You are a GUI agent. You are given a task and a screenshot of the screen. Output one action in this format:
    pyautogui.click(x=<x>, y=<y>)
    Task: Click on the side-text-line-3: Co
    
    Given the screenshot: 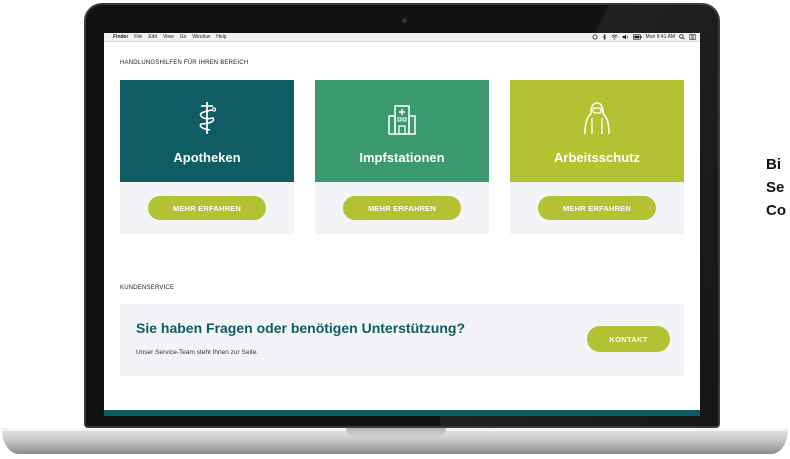 What is the action you would take?
    pyautogui.click(x=776, y=210)
    